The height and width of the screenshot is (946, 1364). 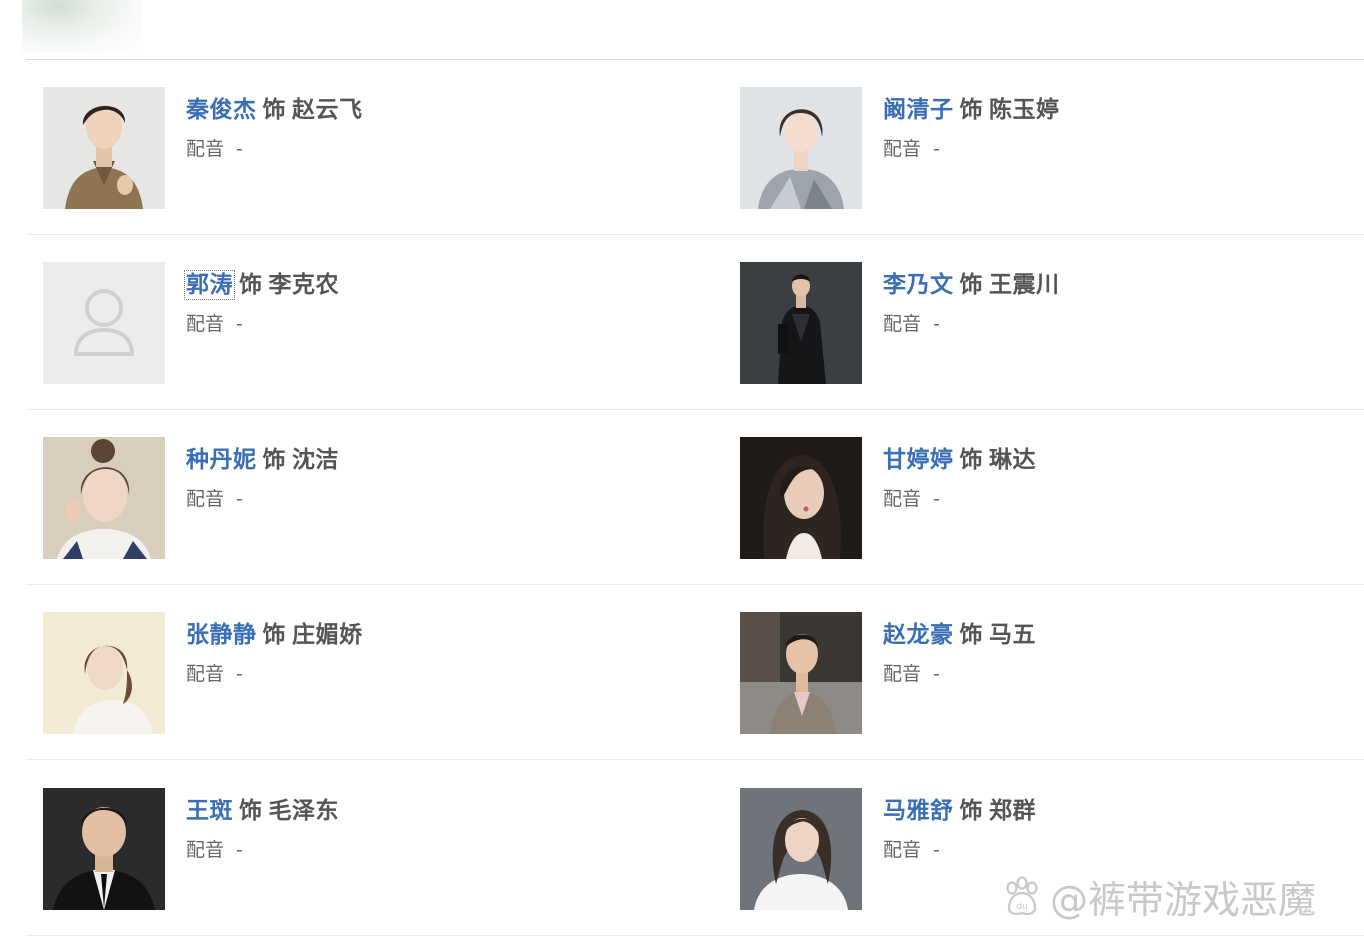 I want to click on role-name: 马五, so click(x=1012, y=635).